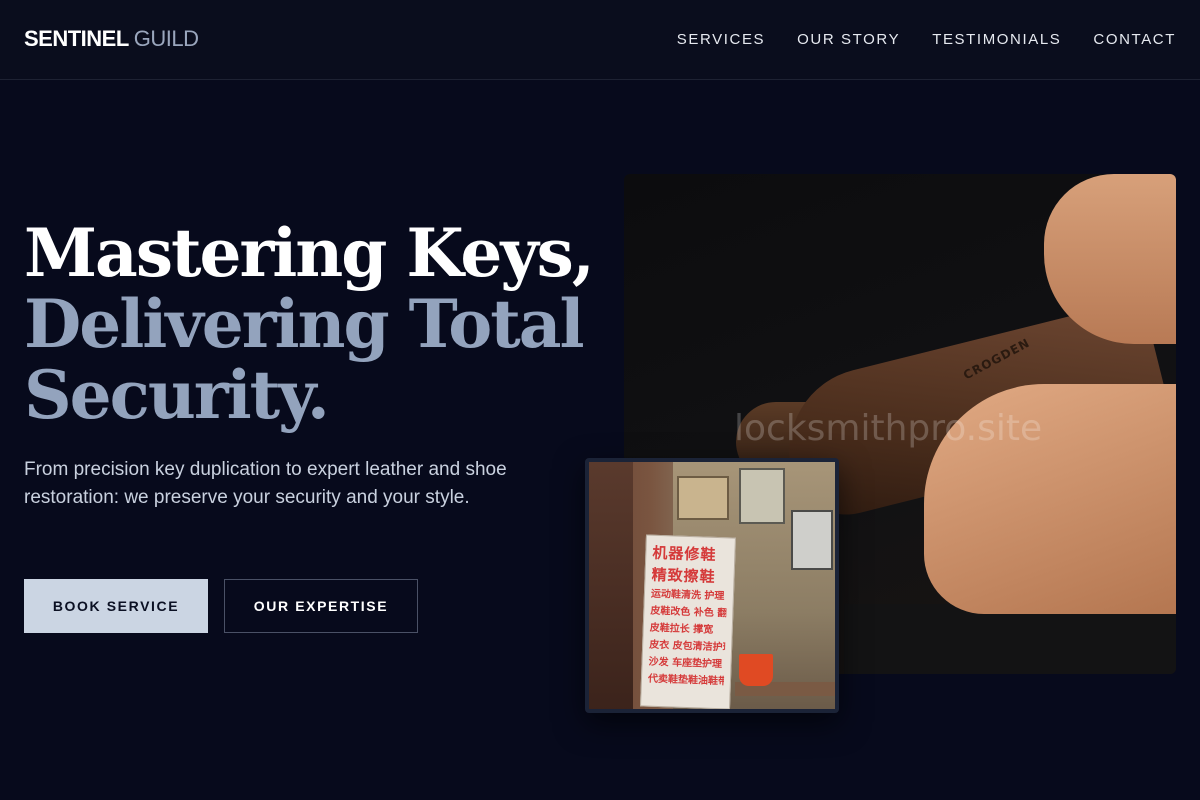  I want to click on headline-line-2: Delivering Total, so click(304, 324).